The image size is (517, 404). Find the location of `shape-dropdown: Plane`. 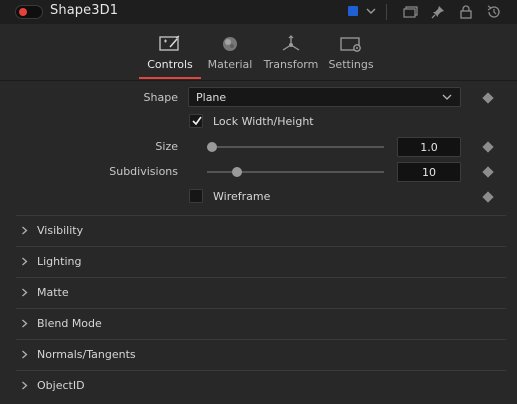

shape-dropdown: Plane is located at coordinates (324, 97).